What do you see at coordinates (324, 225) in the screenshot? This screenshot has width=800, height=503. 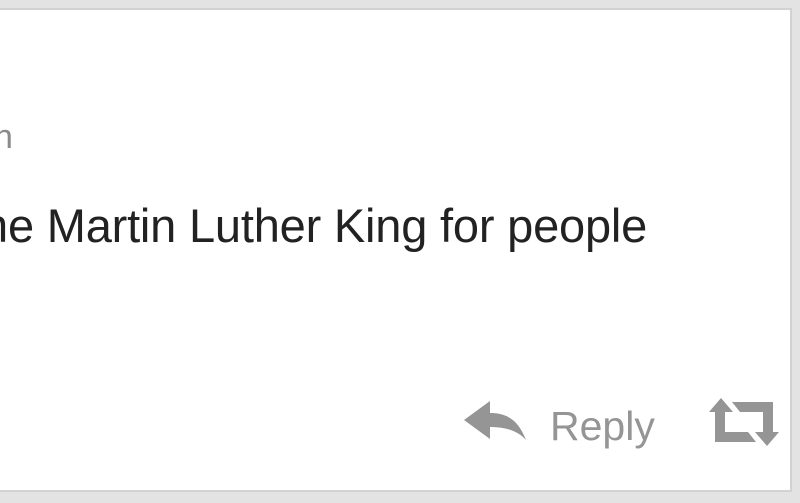 I see `tweet-text: he Martin Luther King for people` at bounding box center [324, 225].